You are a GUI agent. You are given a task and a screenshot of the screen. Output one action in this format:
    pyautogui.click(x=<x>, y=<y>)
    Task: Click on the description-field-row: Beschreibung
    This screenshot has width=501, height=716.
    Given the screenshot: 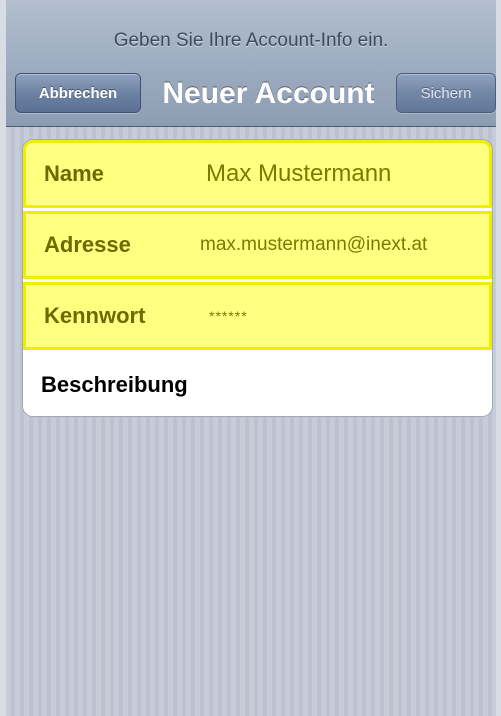 What is the action you would take?
    pyautogui.click(x=257, y=384)
    